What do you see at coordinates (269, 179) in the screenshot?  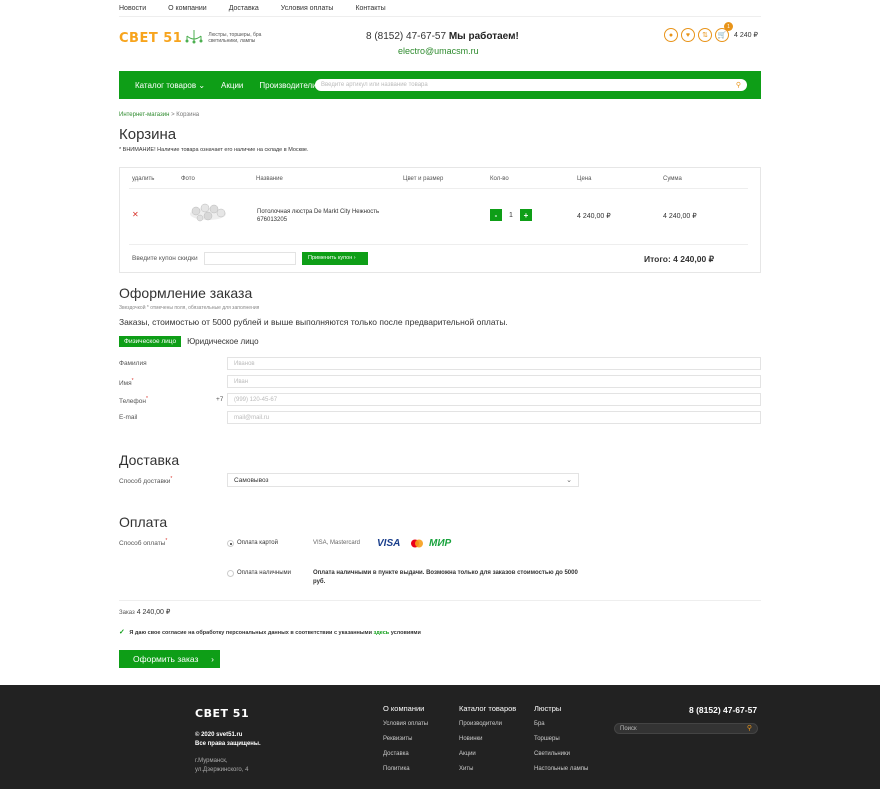 I see `col-name: Название` at bounding box center [269, 179].